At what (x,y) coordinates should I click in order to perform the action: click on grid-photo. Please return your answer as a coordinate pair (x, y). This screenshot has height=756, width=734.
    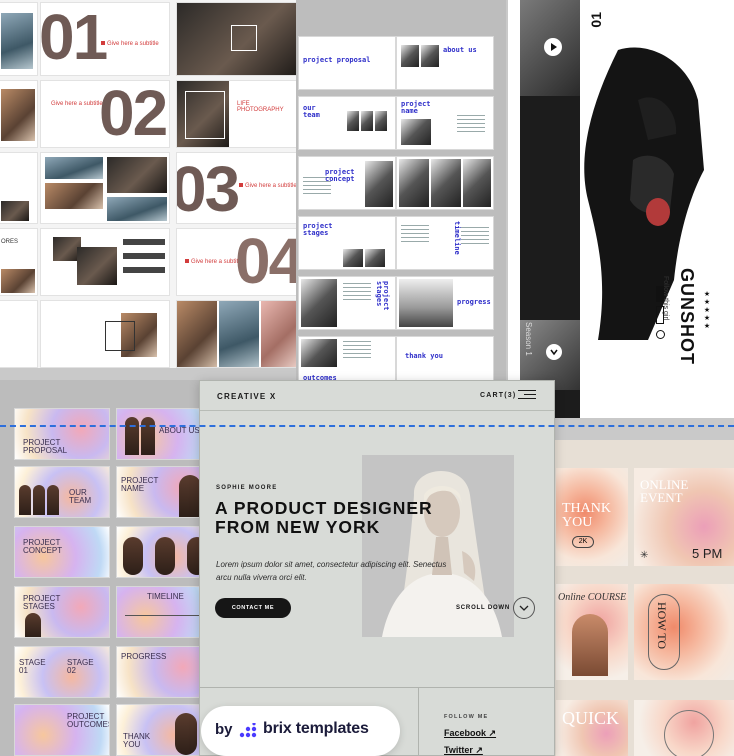
    Looking at the image, I should click on (15, 211).